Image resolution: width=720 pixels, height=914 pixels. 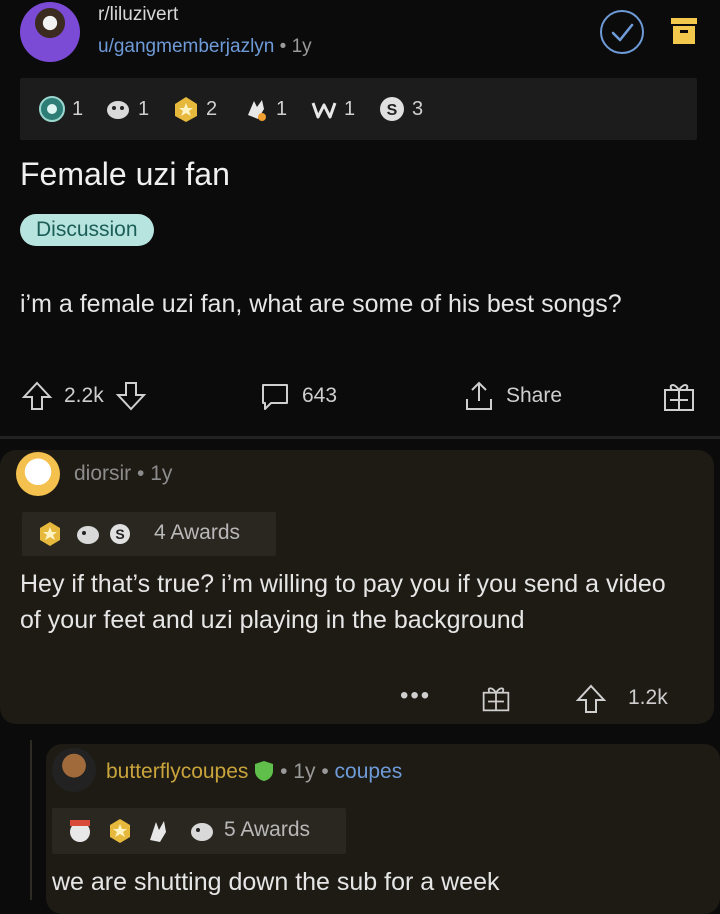 I want to click on award-count: 2, so click(x=212, y=108).